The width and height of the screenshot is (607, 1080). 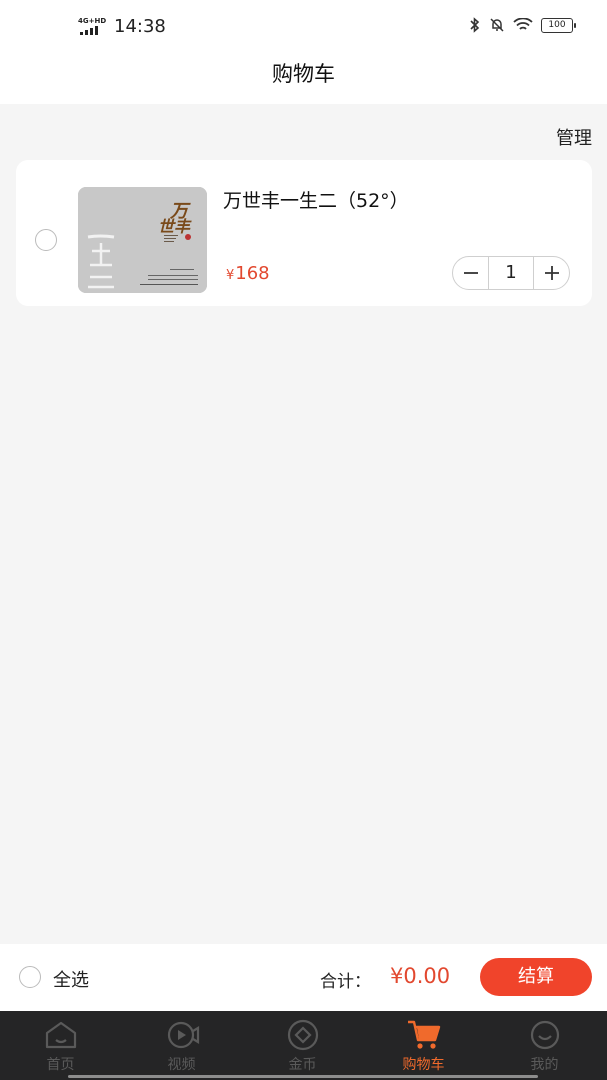 I want to click on tab-video-label: 视频, so click(x=181, y=1065).